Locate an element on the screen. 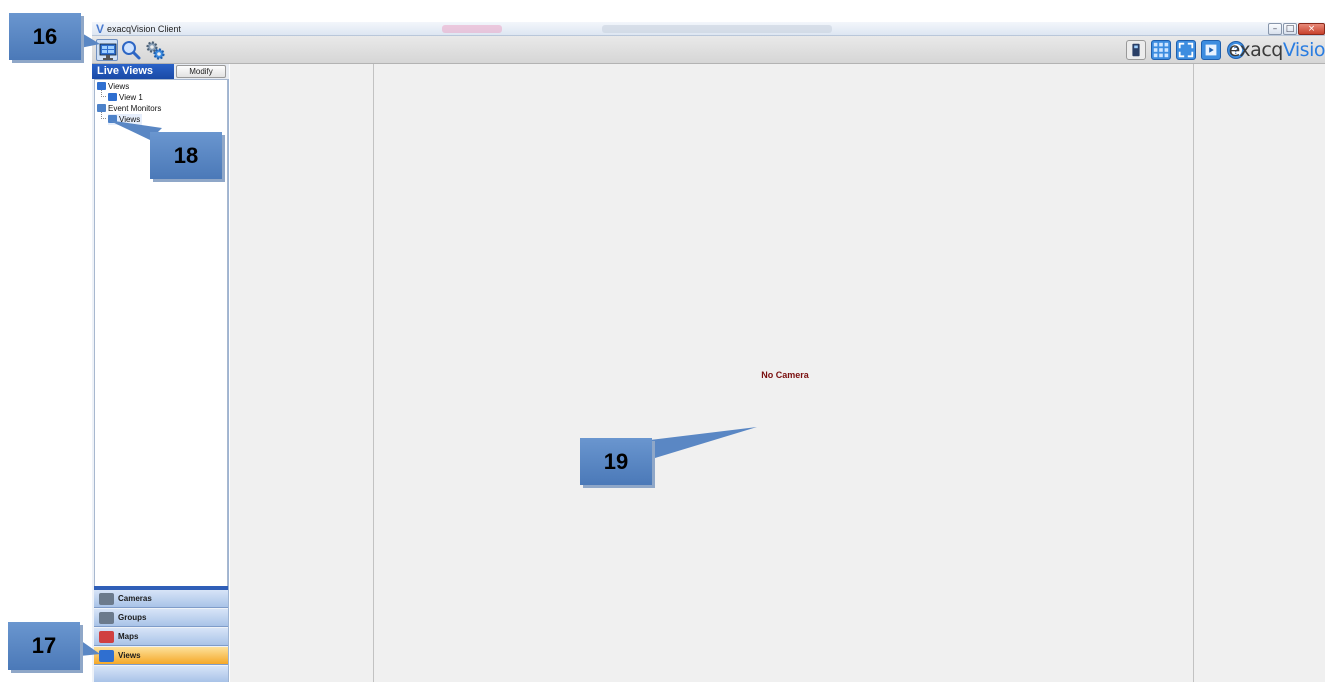 Image resolution: width=1325 pixels, height=682 pixels. search-icon is located at coordinates (131, 50).